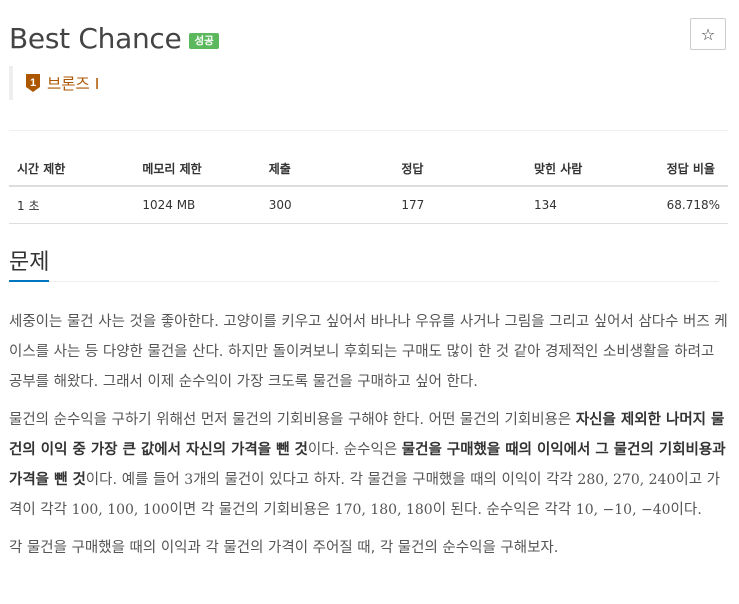 This screenshot has height=604, width=739. I want to click on accept-ratio-value: 68.718%, so click(693, 205).